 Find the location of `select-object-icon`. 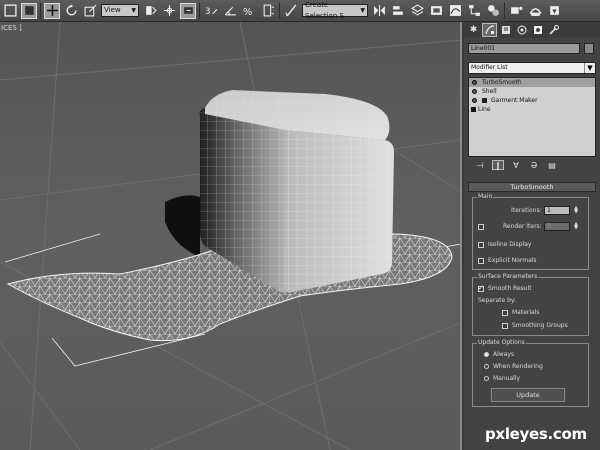

select-object-icon is located at coordinates (10, 11).